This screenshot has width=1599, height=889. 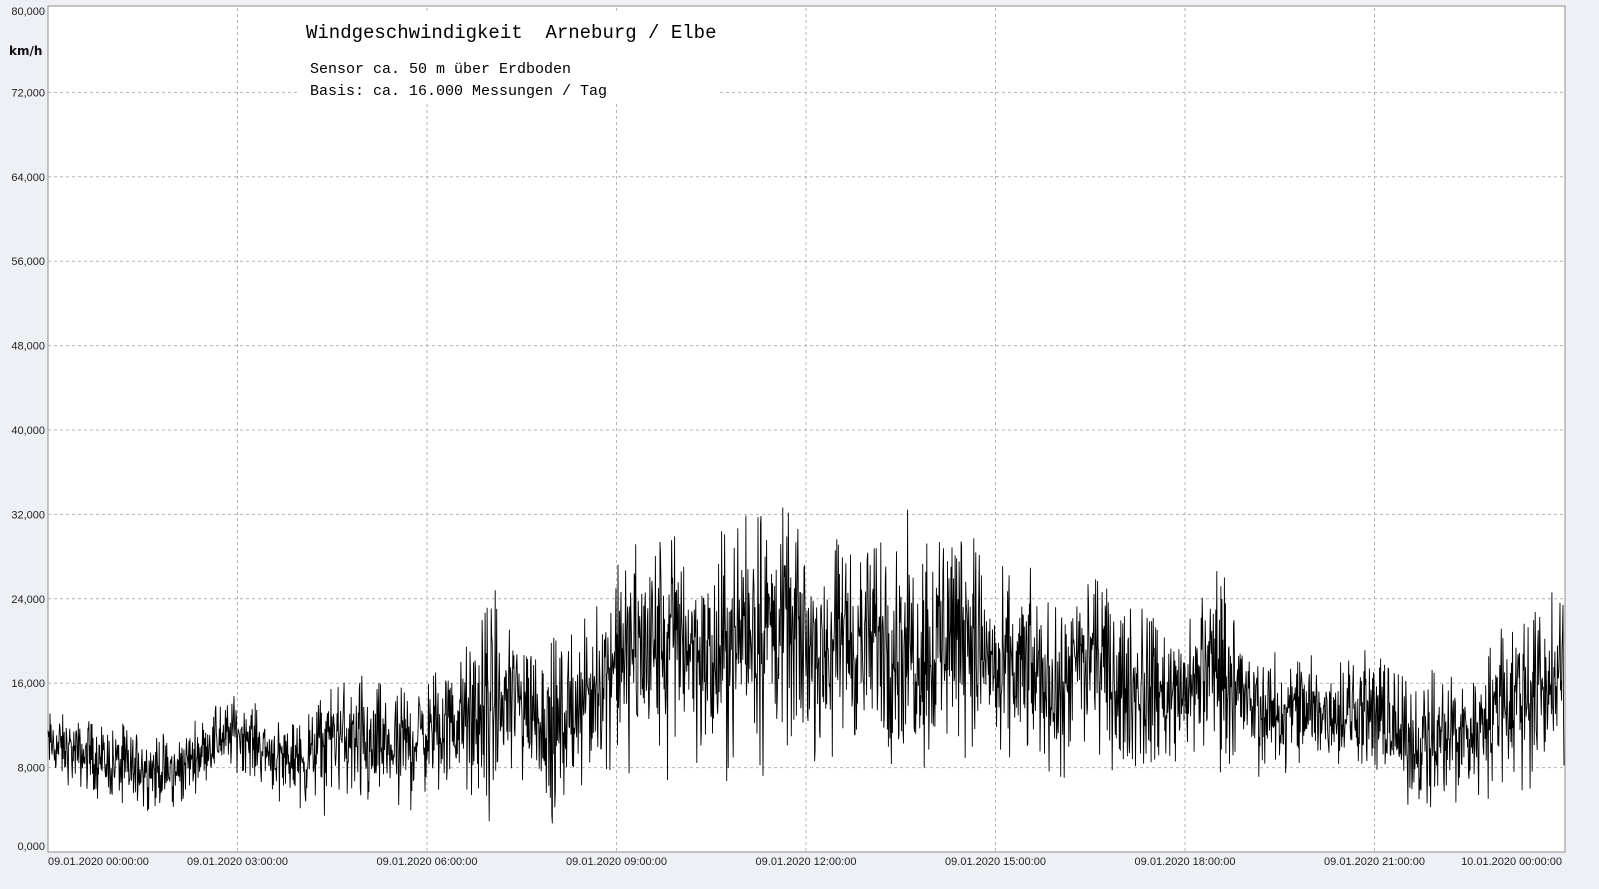 What do you see at coordinates (616, 862) in the screenshot?
I see `x-tick-label: 09.01.2020 09:00:00` at bounding box center [616, 862].